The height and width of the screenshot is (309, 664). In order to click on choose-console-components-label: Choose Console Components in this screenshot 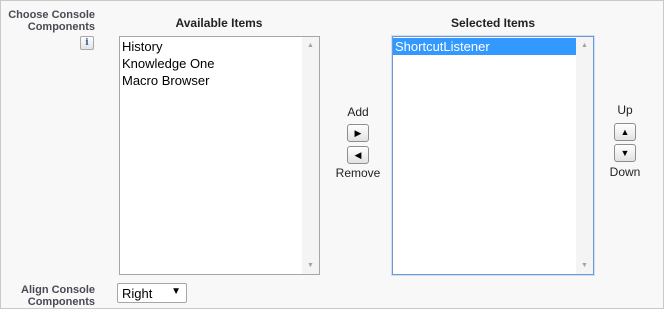, I will do `click(51, 21)`.